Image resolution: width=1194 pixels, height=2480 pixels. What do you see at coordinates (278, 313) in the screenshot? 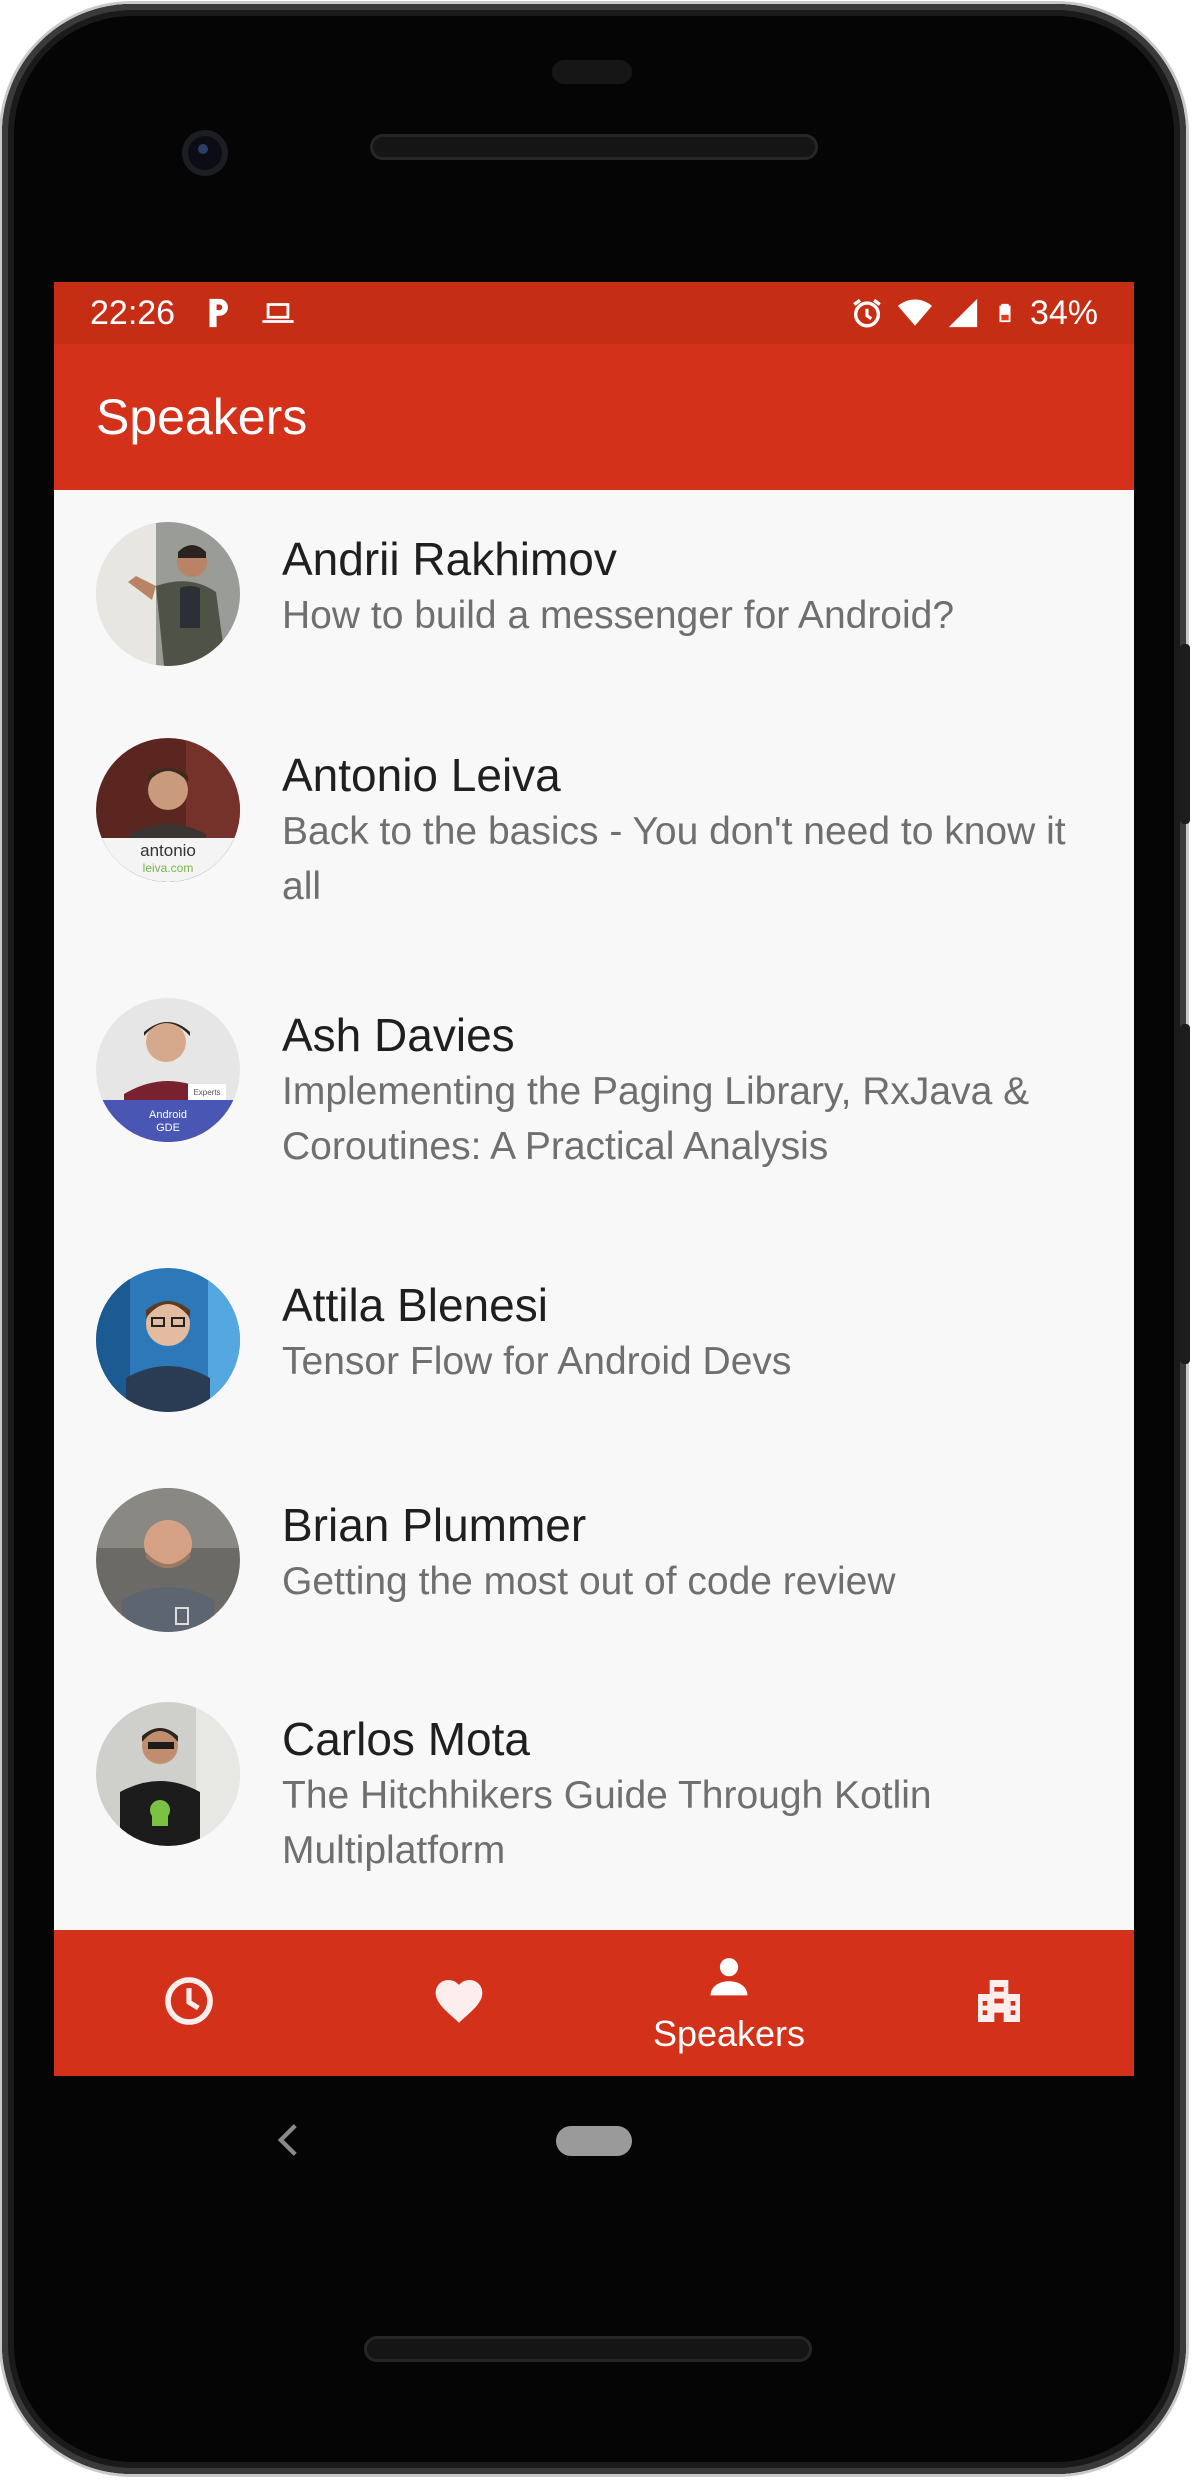
I see `laptop-icon` at bounding box center [278, 313].